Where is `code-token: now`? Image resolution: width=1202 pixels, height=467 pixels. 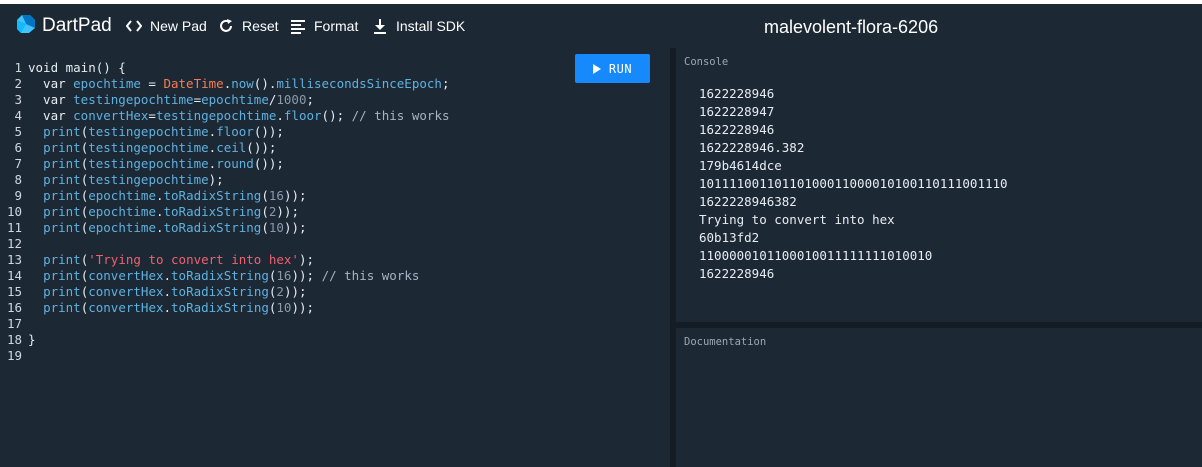
code-token: now is located at coordinates (242, 83).